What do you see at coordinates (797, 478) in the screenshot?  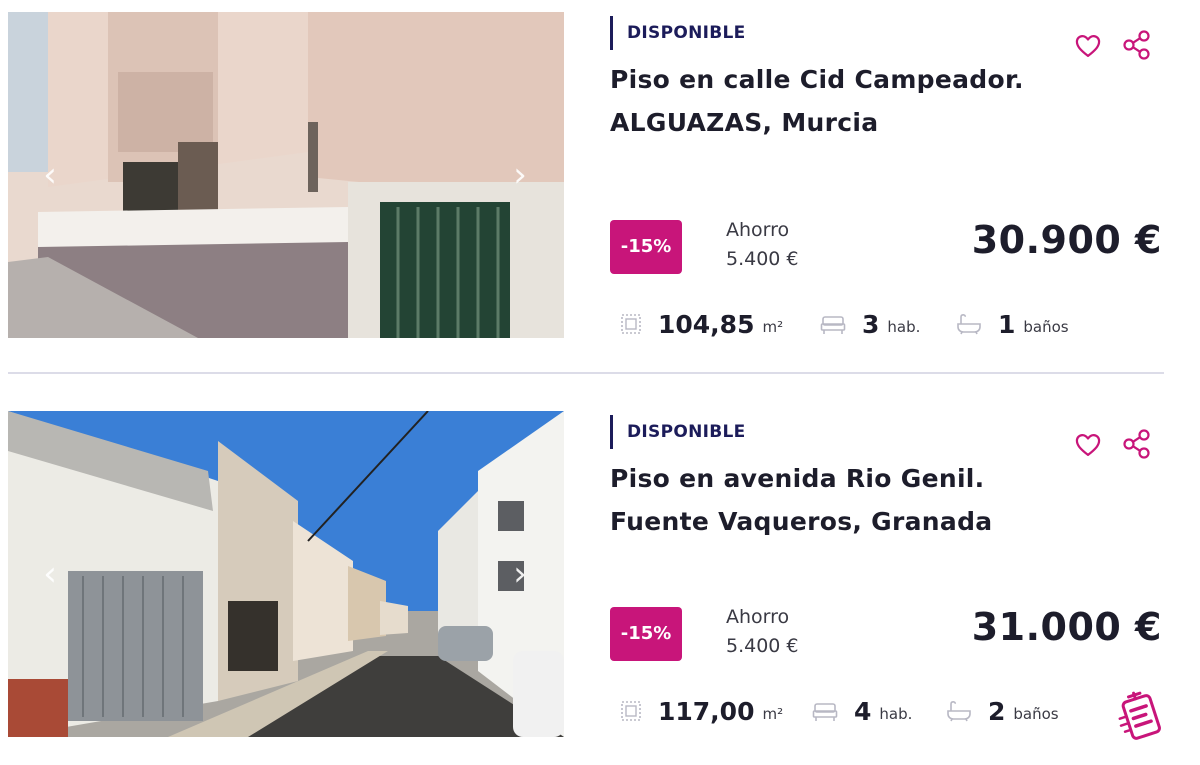 I see `title-line-1: Piso en avenida Rio Genil.` at bounding box center [797, 478].